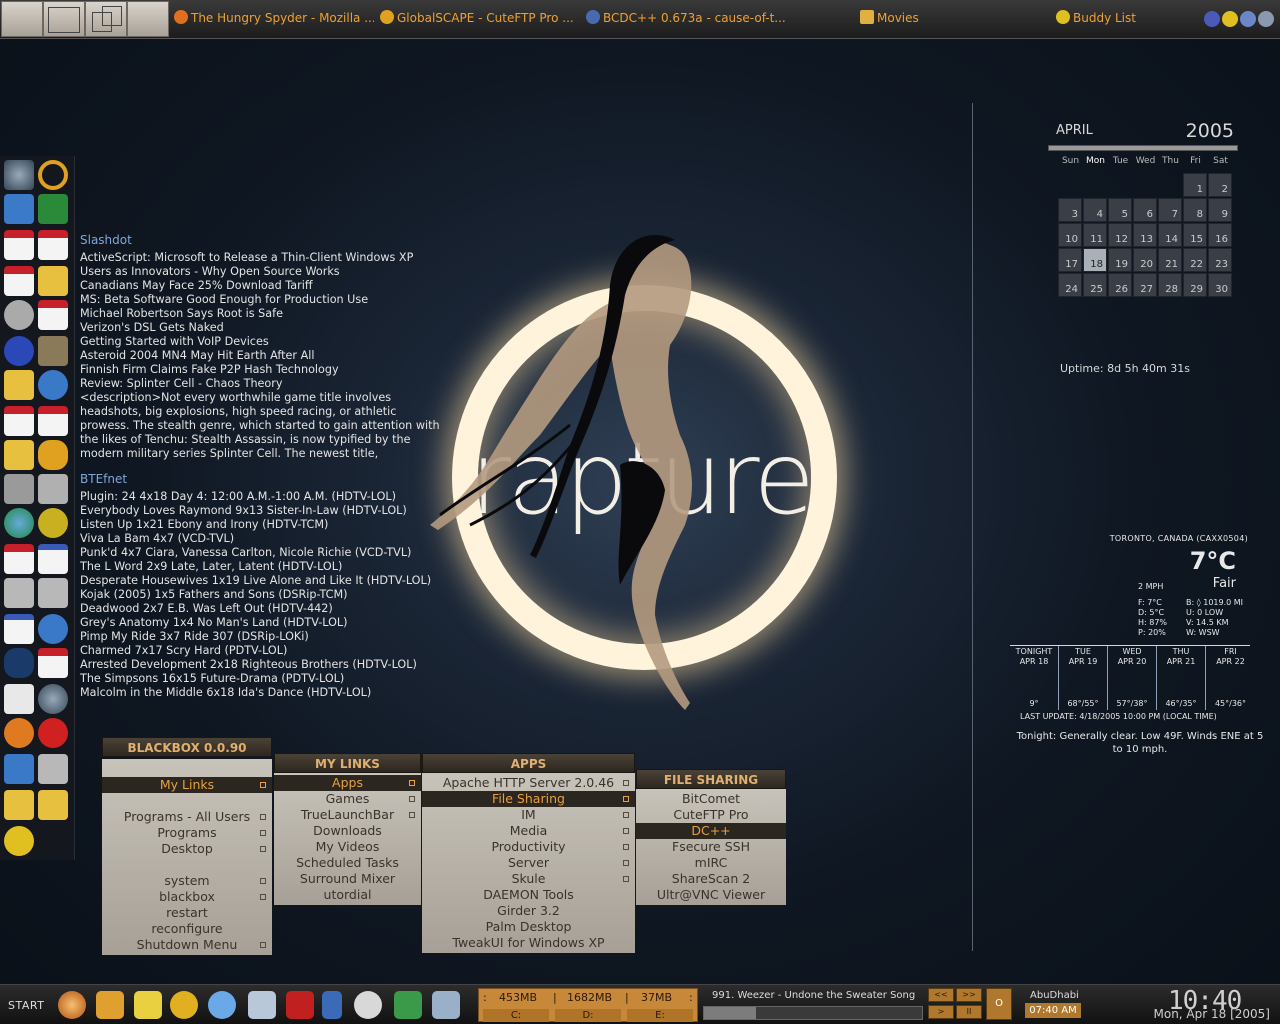 Image resolution: width=1280 pixels, height=1024 pixels. Describe the element at coordinates (941, 995) in the screenshot. I see `prev-track-button: <<` at that location.